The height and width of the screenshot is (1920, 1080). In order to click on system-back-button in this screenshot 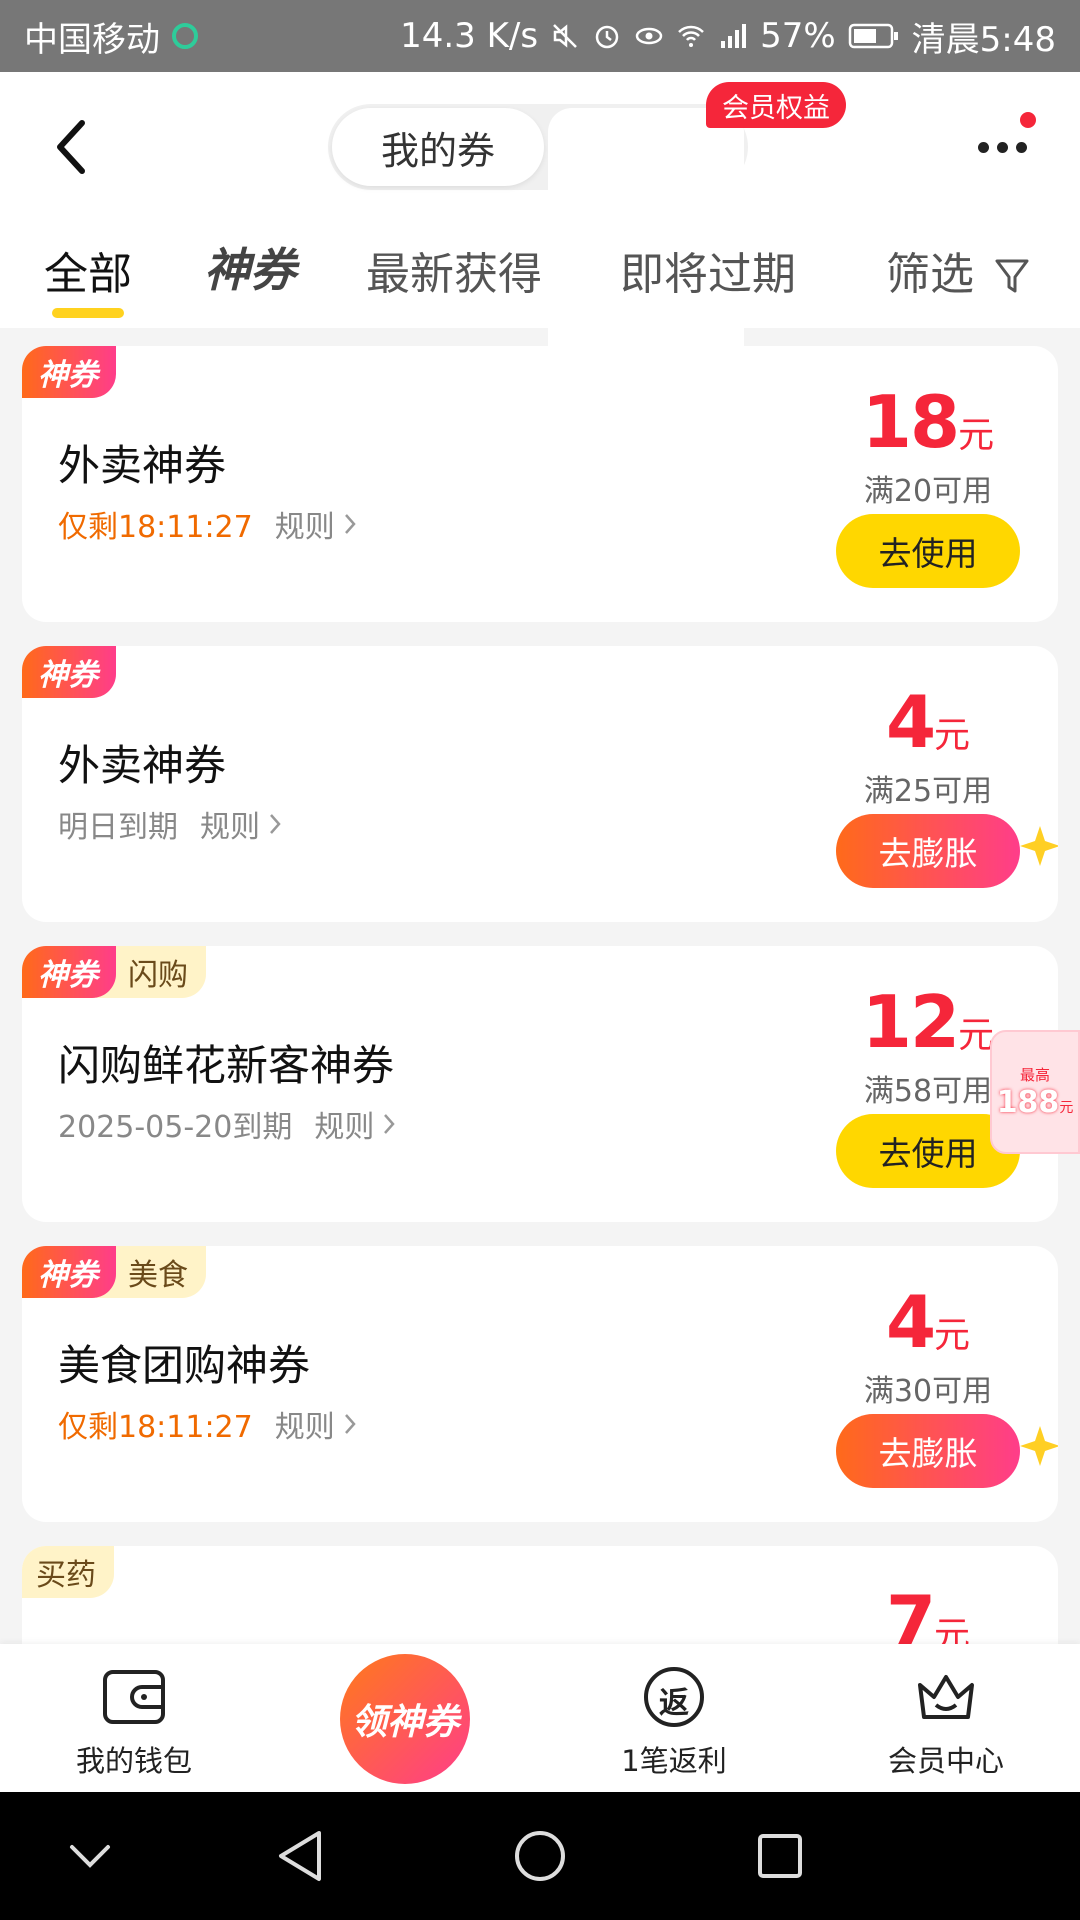, I will do `click(300, 1856)`.